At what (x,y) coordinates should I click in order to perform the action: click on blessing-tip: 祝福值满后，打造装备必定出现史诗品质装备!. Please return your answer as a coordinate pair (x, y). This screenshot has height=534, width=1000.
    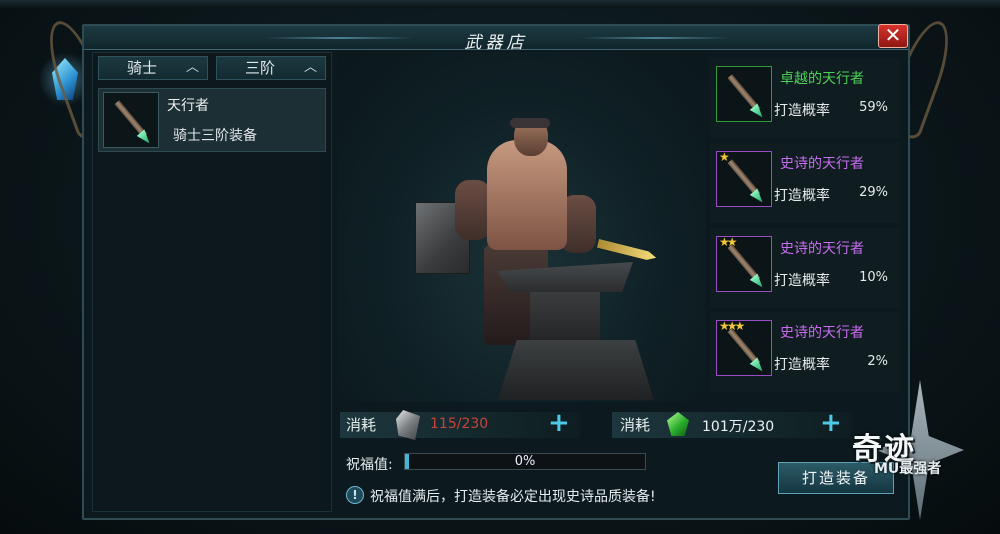
    Looking at the image, I should click on (513, 497).